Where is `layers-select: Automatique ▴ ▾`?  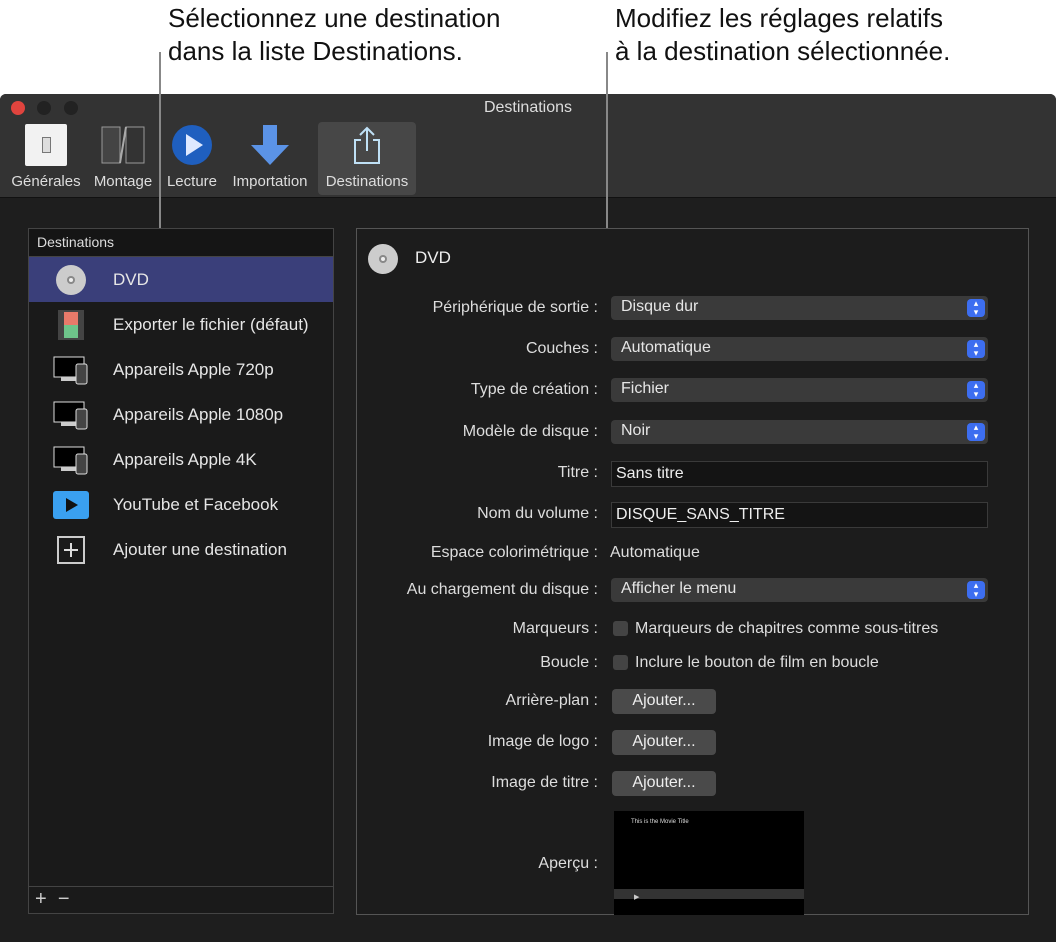 layers-select: Automatique ▴ ▾ is located at coordinates (799, 349).